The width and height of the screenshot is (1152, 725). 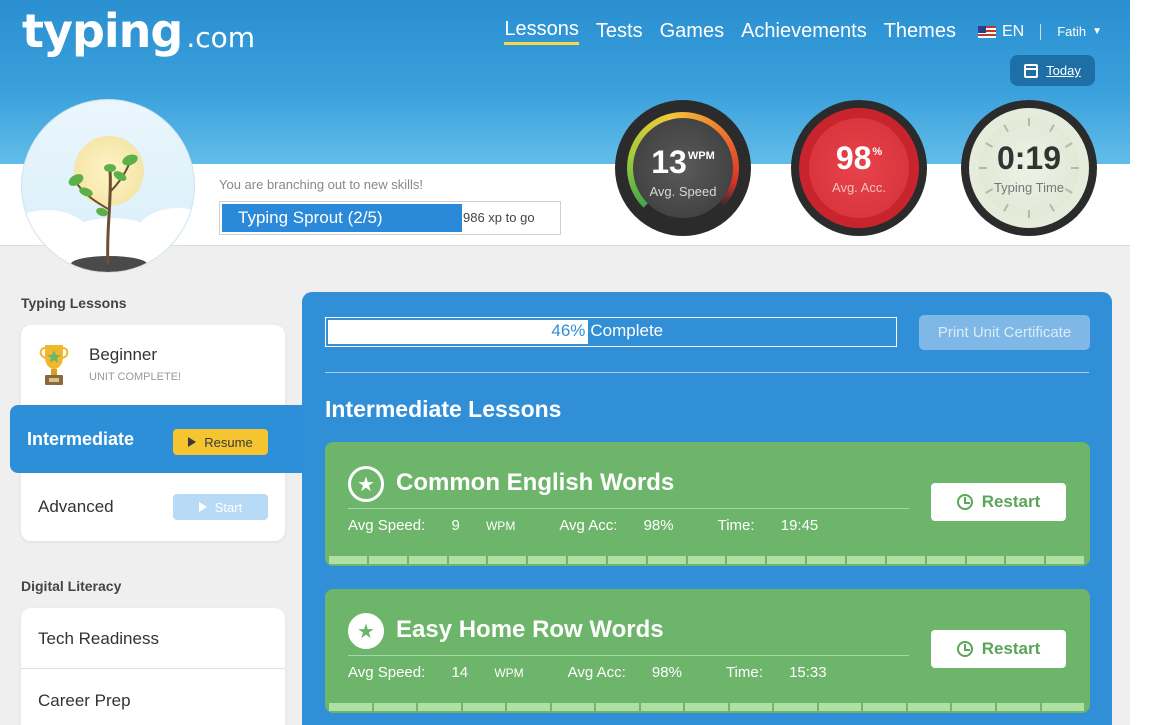 I want to click on unit-progress-bar: 46% Complete, so click(x=611, y=332).